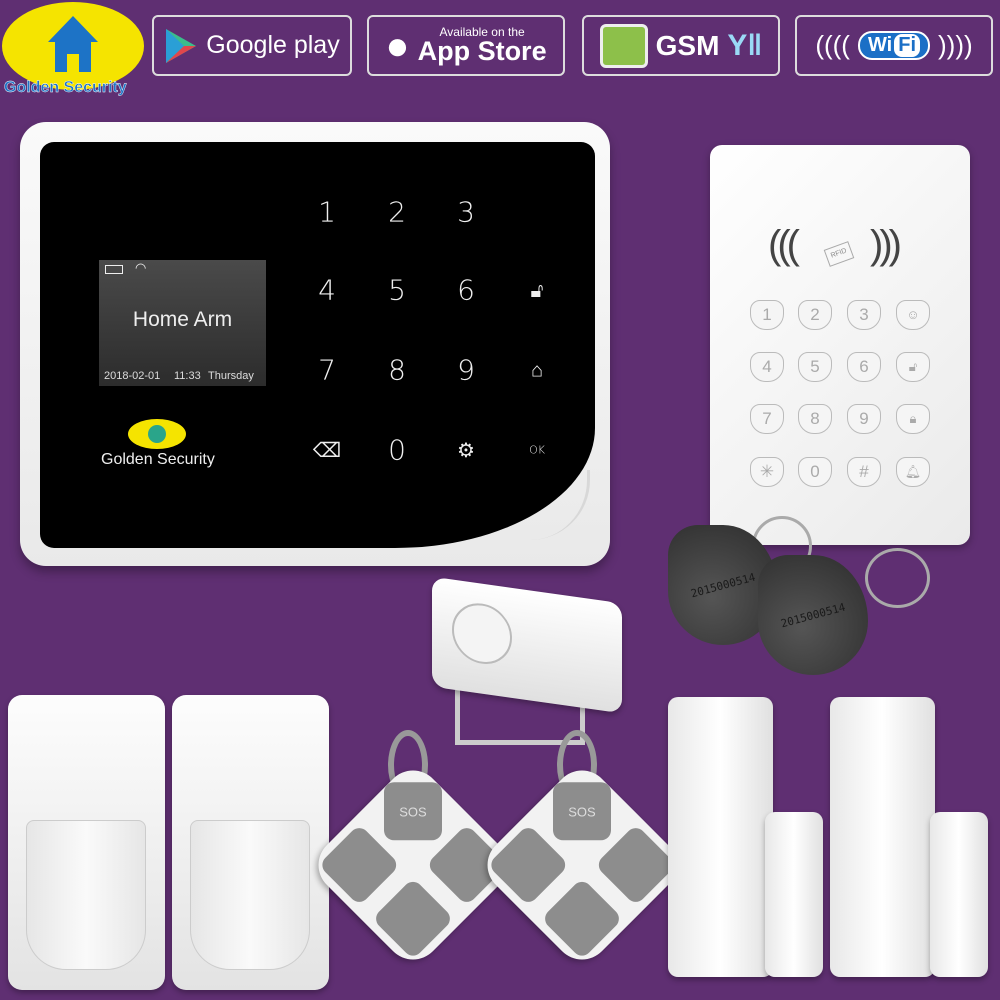 This screenshot has width=1000, height=1000. Describe the element at coordinates (913, 419) in the screenshot. I see `lock-key: 🔒︎` at that location.